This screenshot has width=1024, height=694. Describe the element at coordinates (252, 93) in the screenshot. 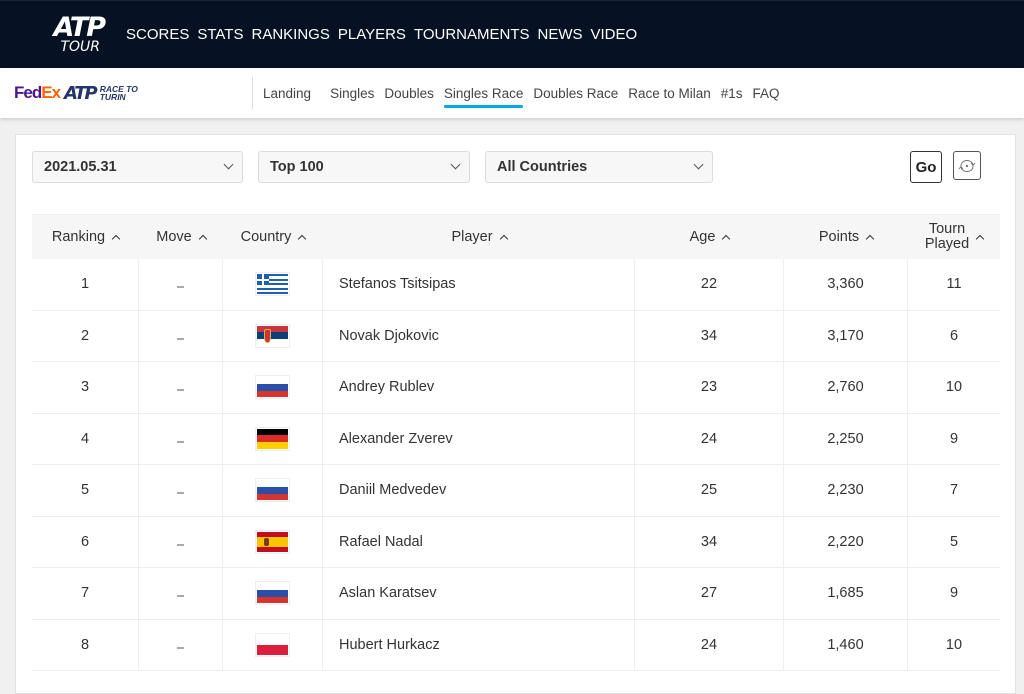

I see `subnav-divider` at that location.